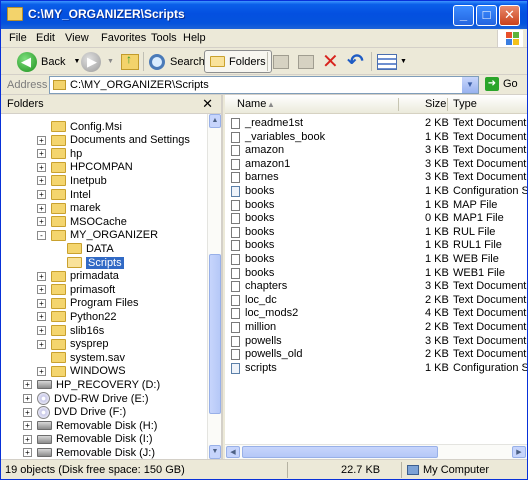 The image size is (528, 480). What do you see at coordinates (509, 15) in the screenshot?
I see `close-button: ✕` at bounding box center [509, 15].